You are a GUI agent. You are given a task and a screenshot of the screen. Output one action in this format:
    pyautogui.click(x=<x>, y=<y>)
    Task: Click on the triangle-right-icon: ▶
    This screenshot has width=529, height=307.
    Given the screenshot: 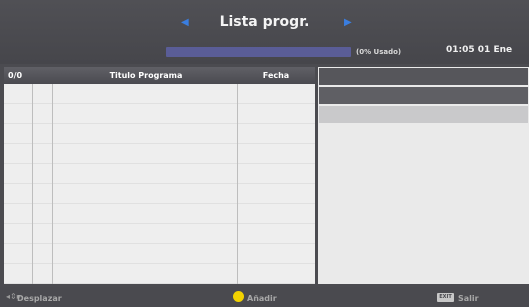 What is the action you would take?
    pyautogui.click(x=348, y=22)
    